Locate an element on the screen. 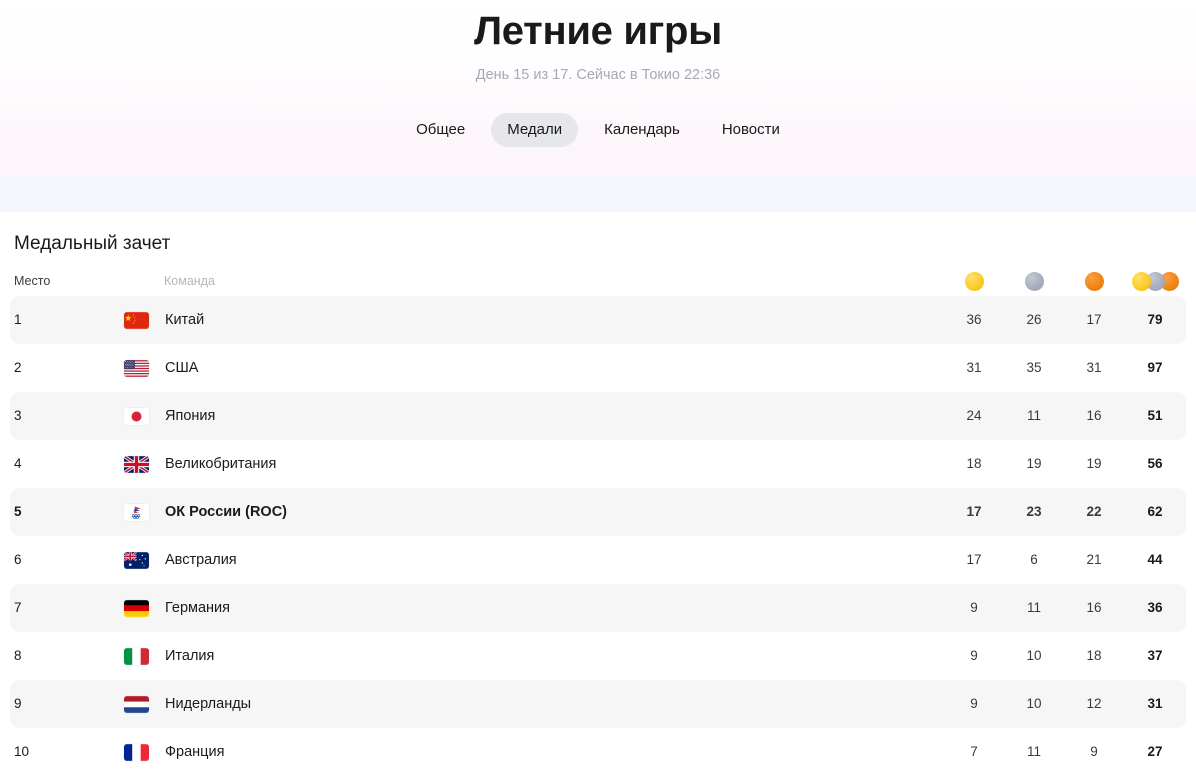  silver-value: 6 is located at coordinates (1034, 559).